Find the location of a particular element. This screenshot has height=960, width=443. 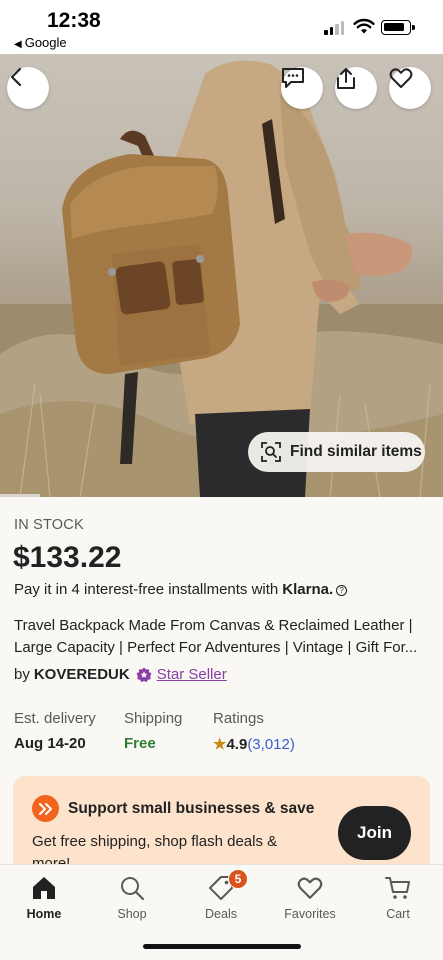

deals-badge: 5 is located at coordinates (238, 879).